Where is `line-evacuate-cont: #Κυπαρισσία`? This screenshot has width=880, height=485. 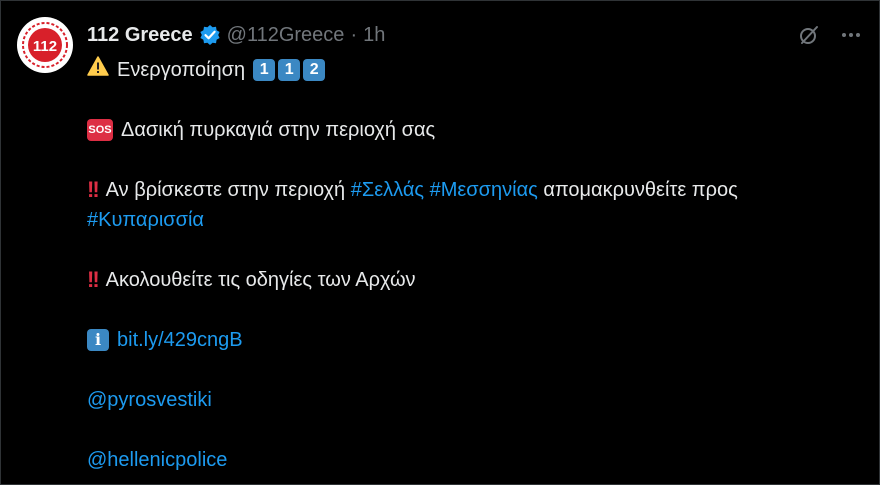 line-evacuate-cont: #Κυπαρισσία is located at coordinates (477, 220).